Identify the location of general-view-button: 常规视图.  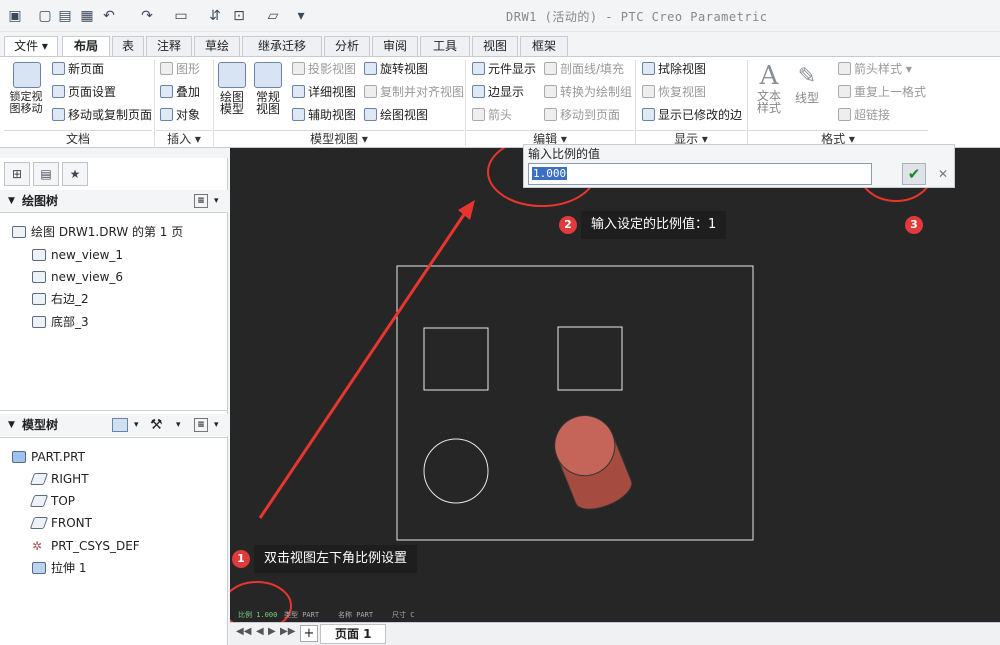
(268, 88).